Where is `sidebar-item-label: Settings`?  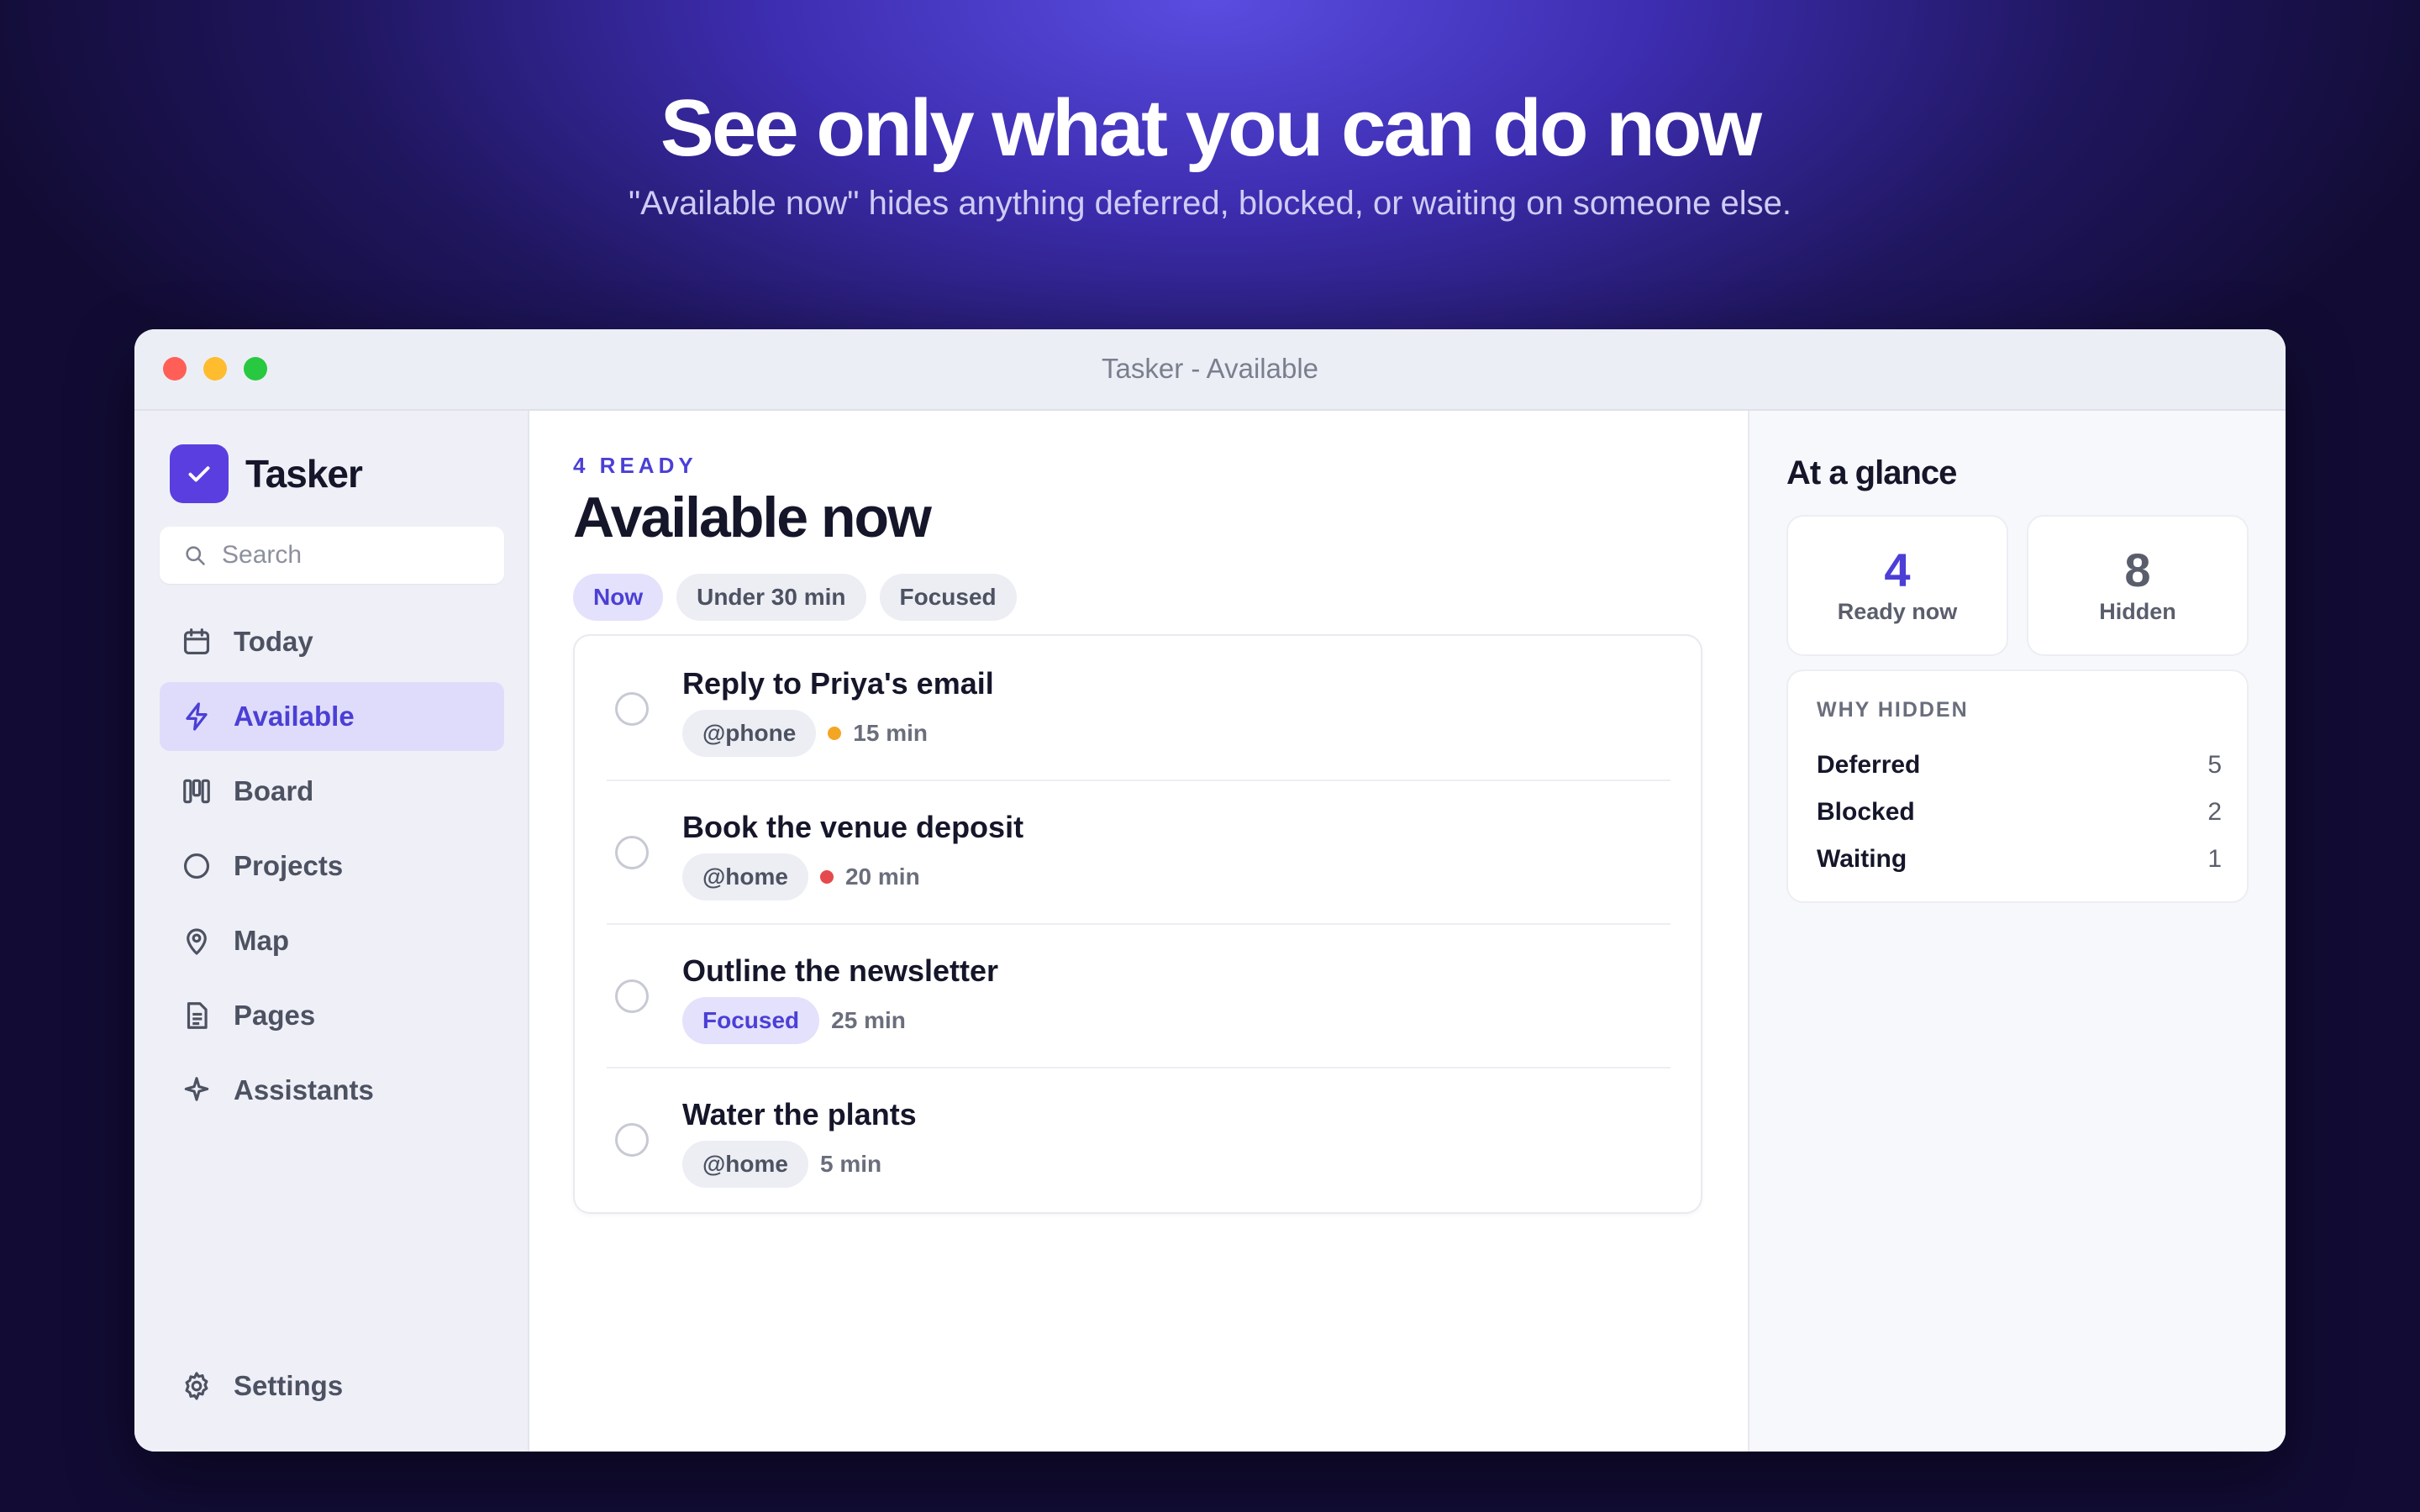 sidebar-item-label: Settings is located at coordinates (289, 1385).